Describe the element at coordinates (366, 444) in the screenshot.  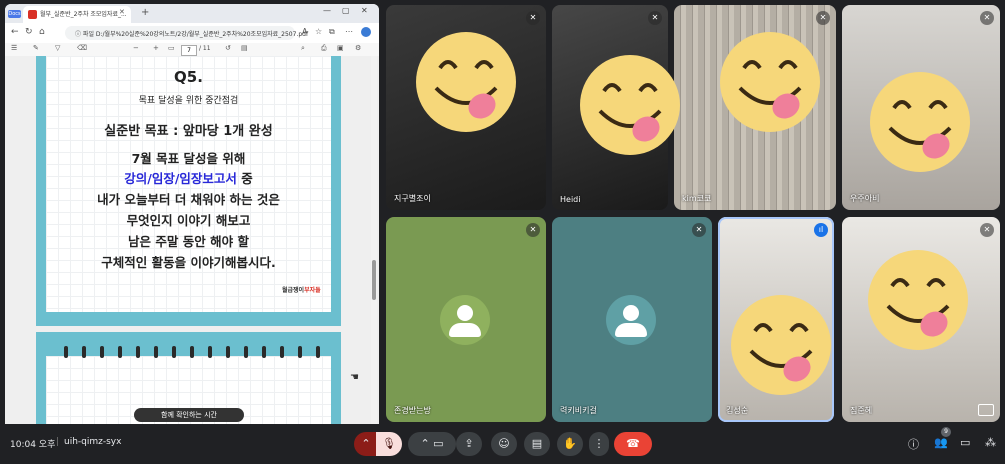
I see `mic-options-button: ⌃` at that location.